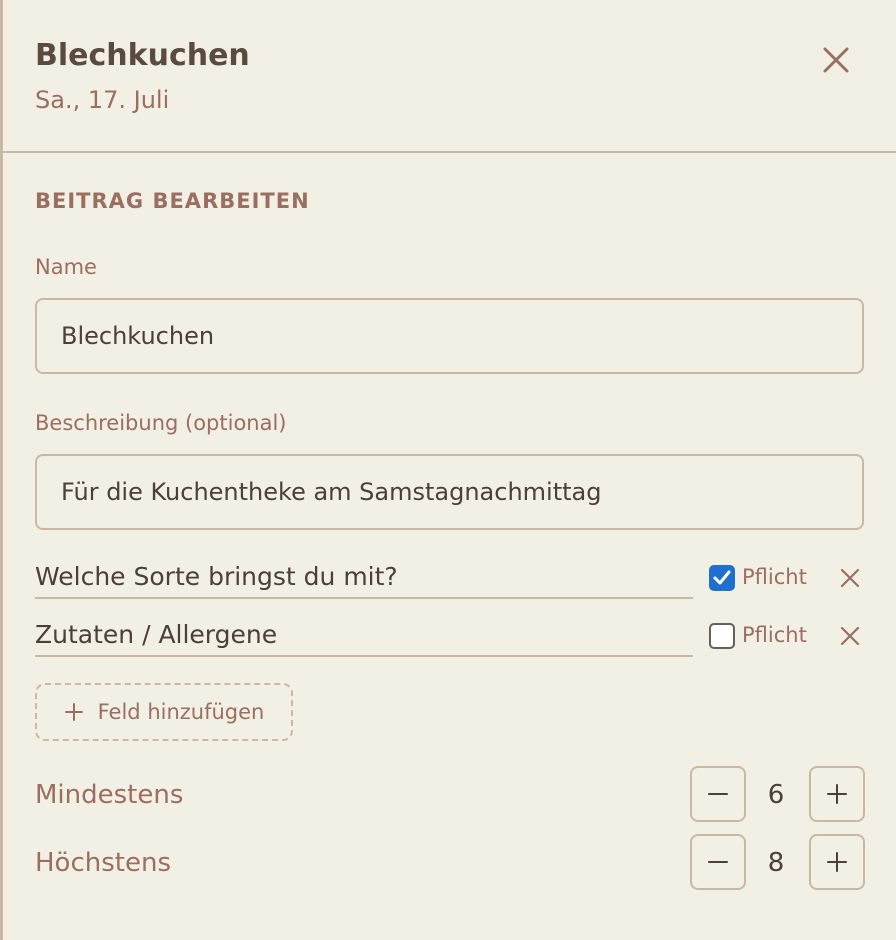 The height and width of the screenshot is (940, 896). What do you see at coordinates (776, 795) in the screenshot?
I see `min-value: 6` at bounding box center [776, 795].